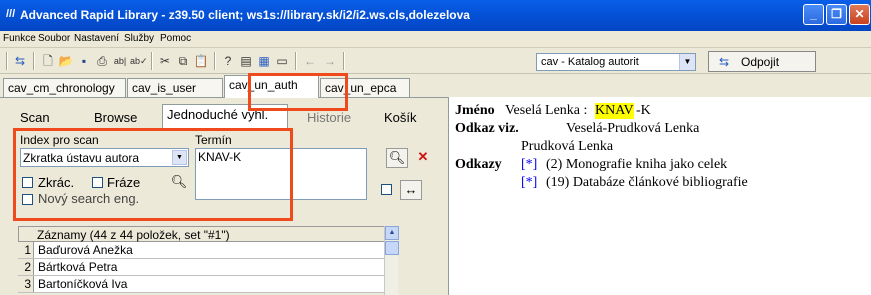 This screenshot has width=871, height=295. I want to click on name-field-label: Jméno, so click(475, 110).